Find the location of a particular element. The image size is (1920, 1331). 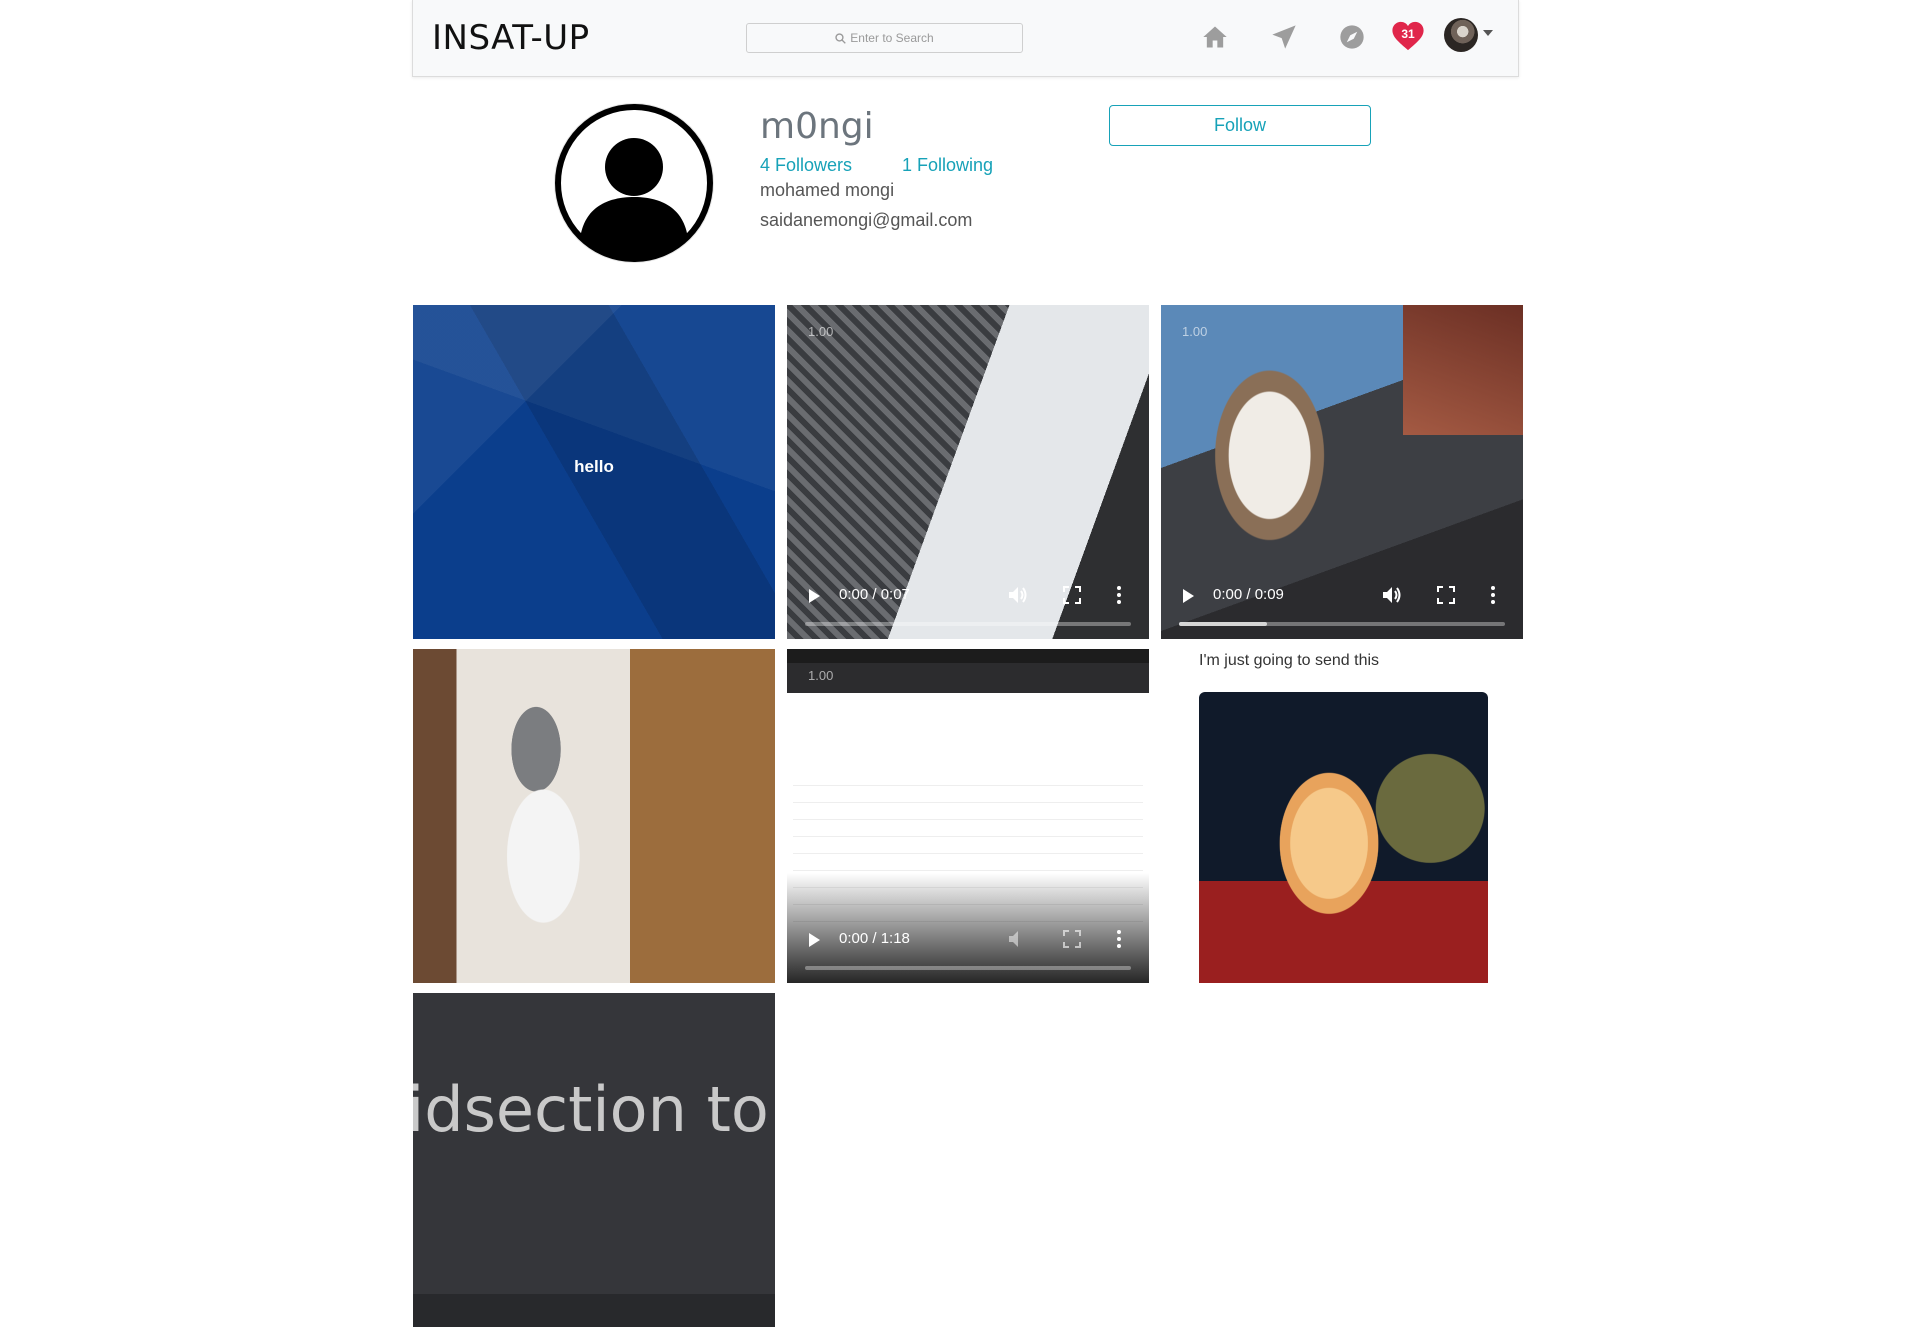

default-user-icon is located at coordinates (634, 183).